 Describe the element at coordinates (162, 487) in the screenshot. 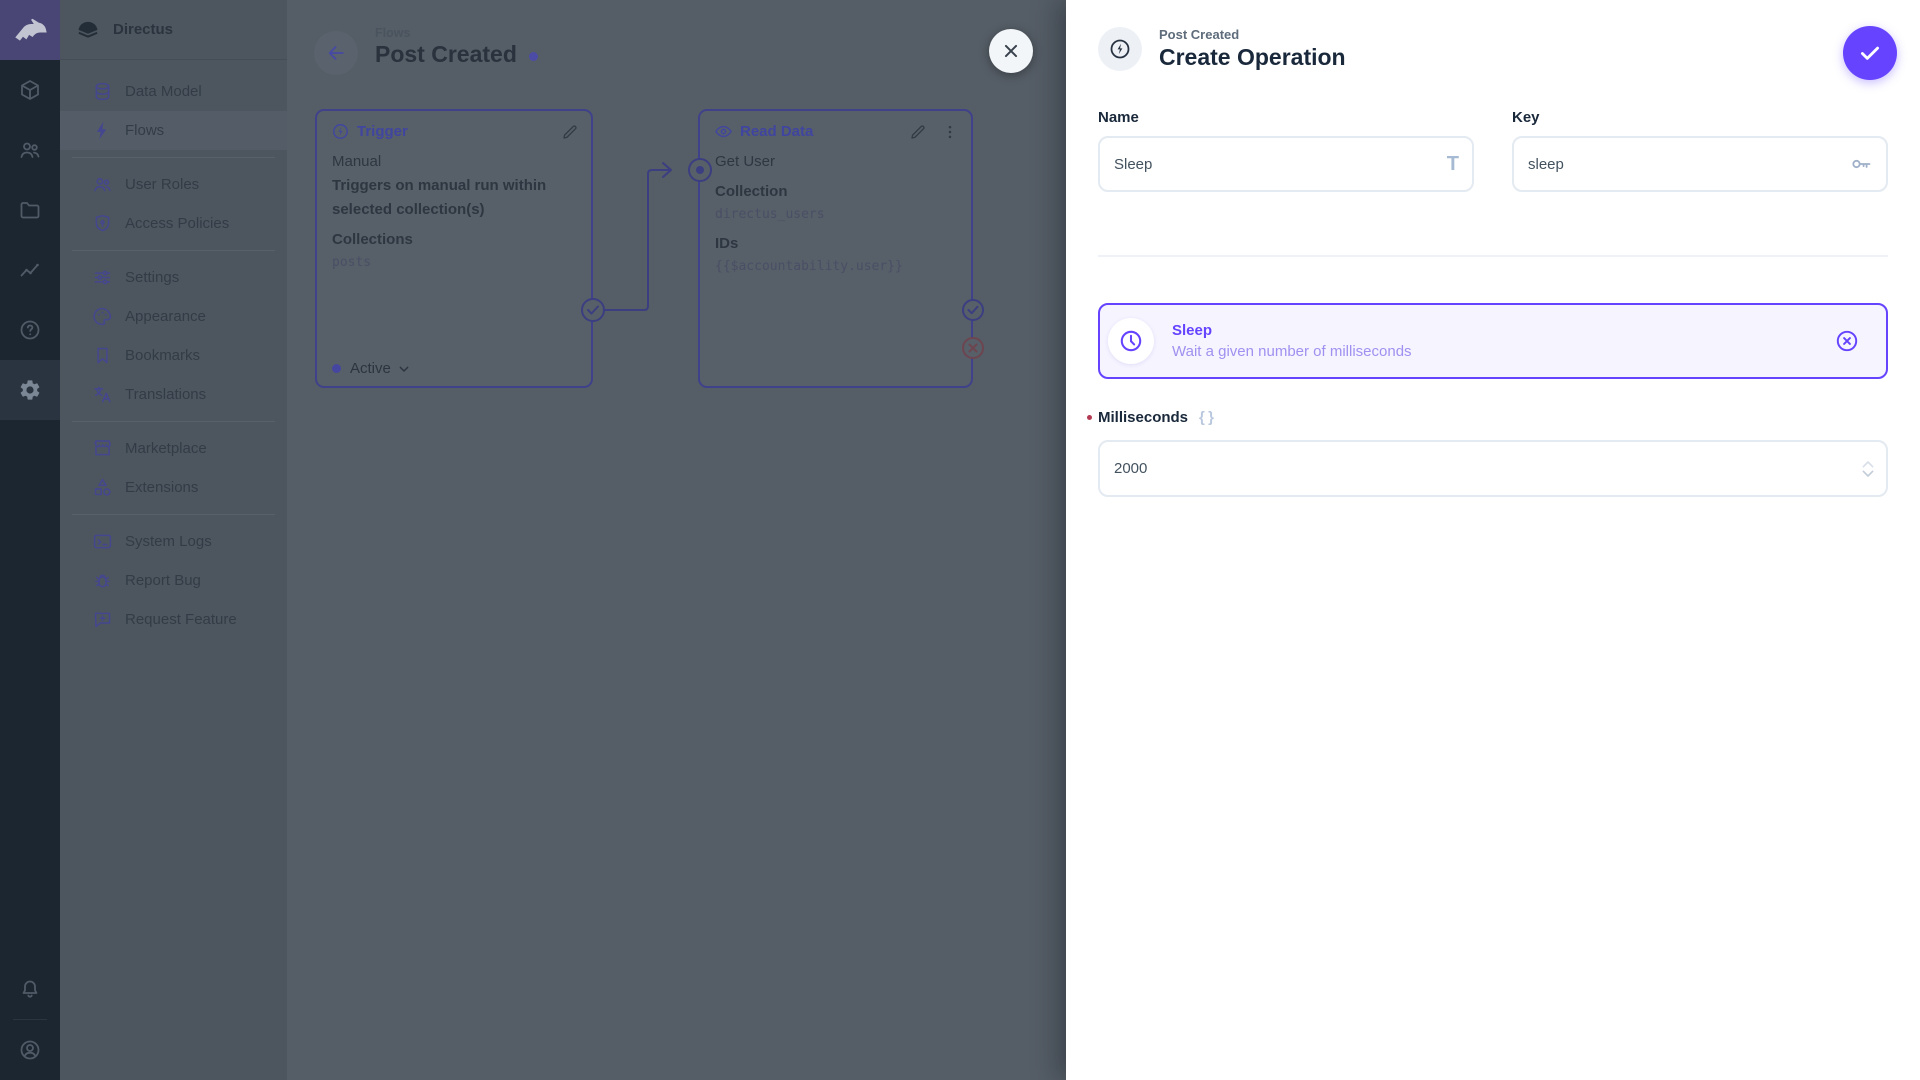

I see `sidebar-item-label: Extensions` at that location.